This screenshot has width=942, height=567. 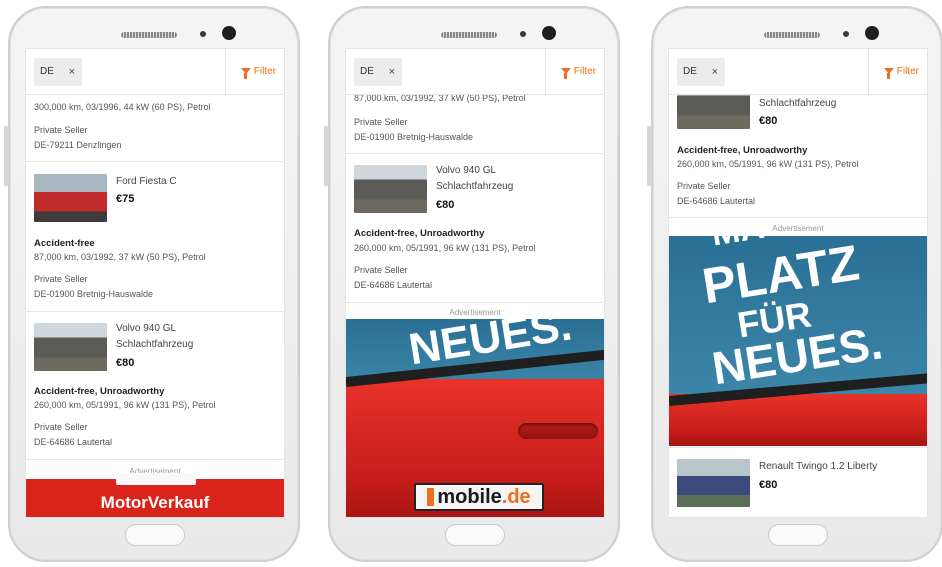 What do you see at coordinates (78, 145) in the screenshot?
I see `seller-location: DE-79211 Denzlingen` at bounding box center [78, 145].